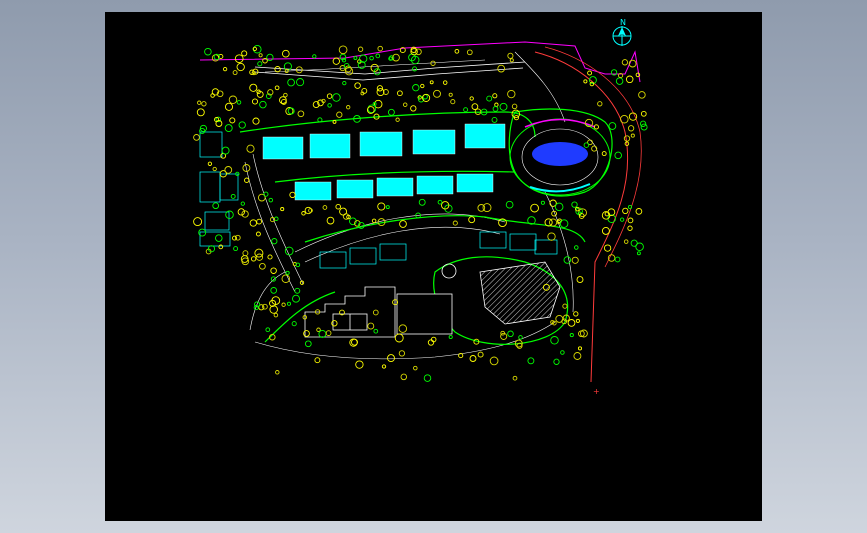 This screenshot has height=533, width=867. What do you see at coordinates (520, 293) in the screenshot?
I see `hatched-plaza` at bounding box center [520, 293].